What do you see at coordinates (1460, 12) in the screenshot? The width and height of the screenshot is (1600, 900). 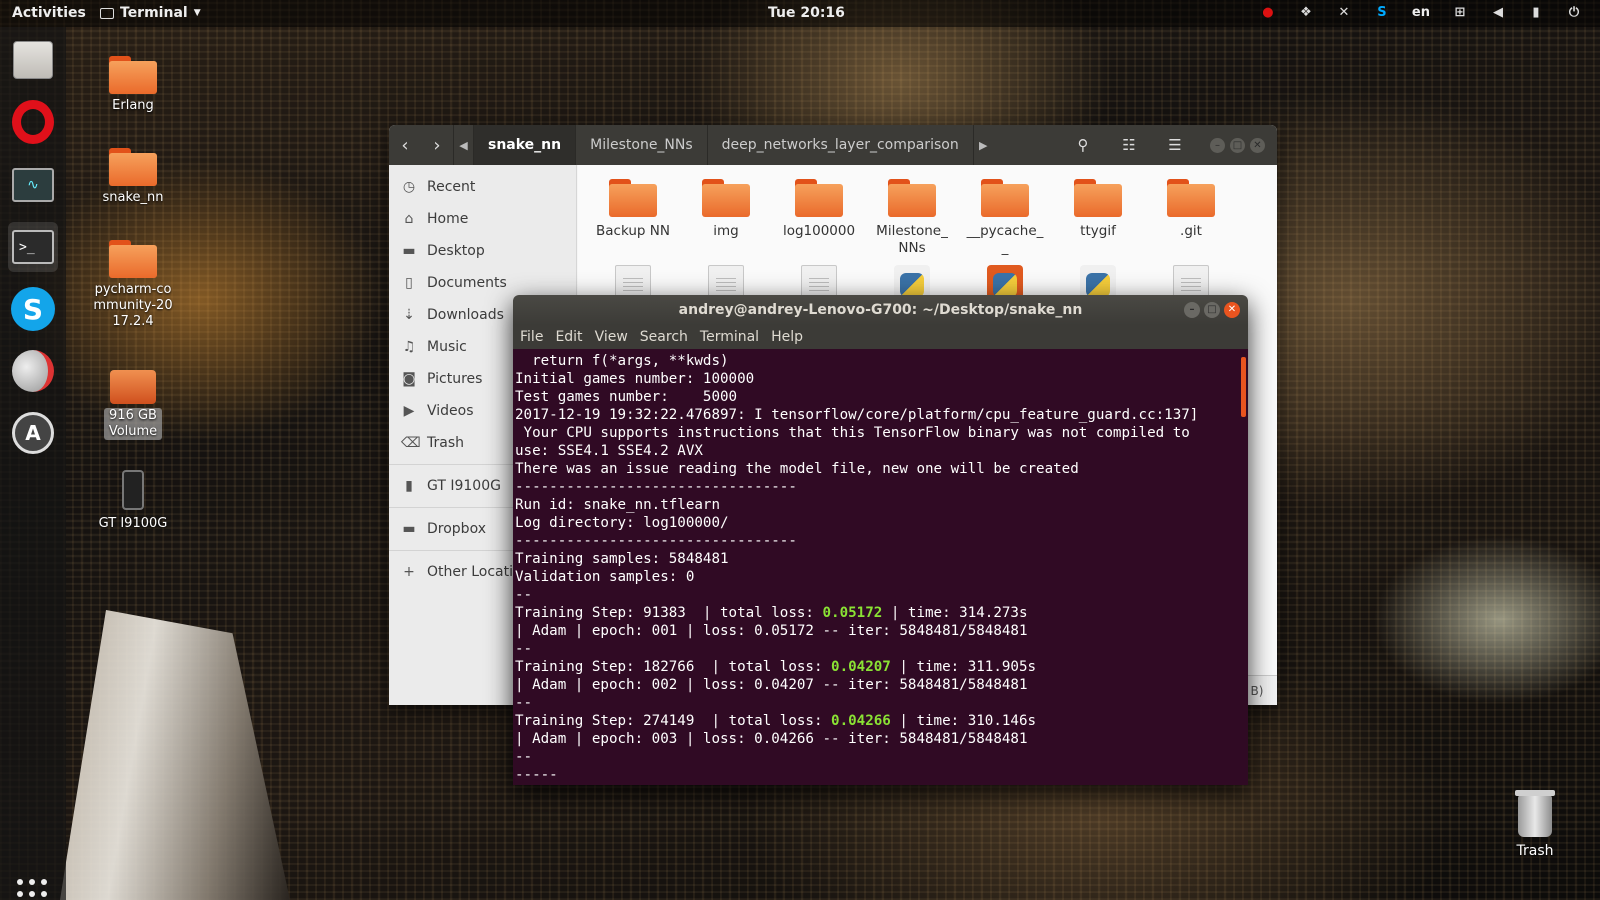 I see `network-icon: ⊞` at bounding box center [1460, 12].